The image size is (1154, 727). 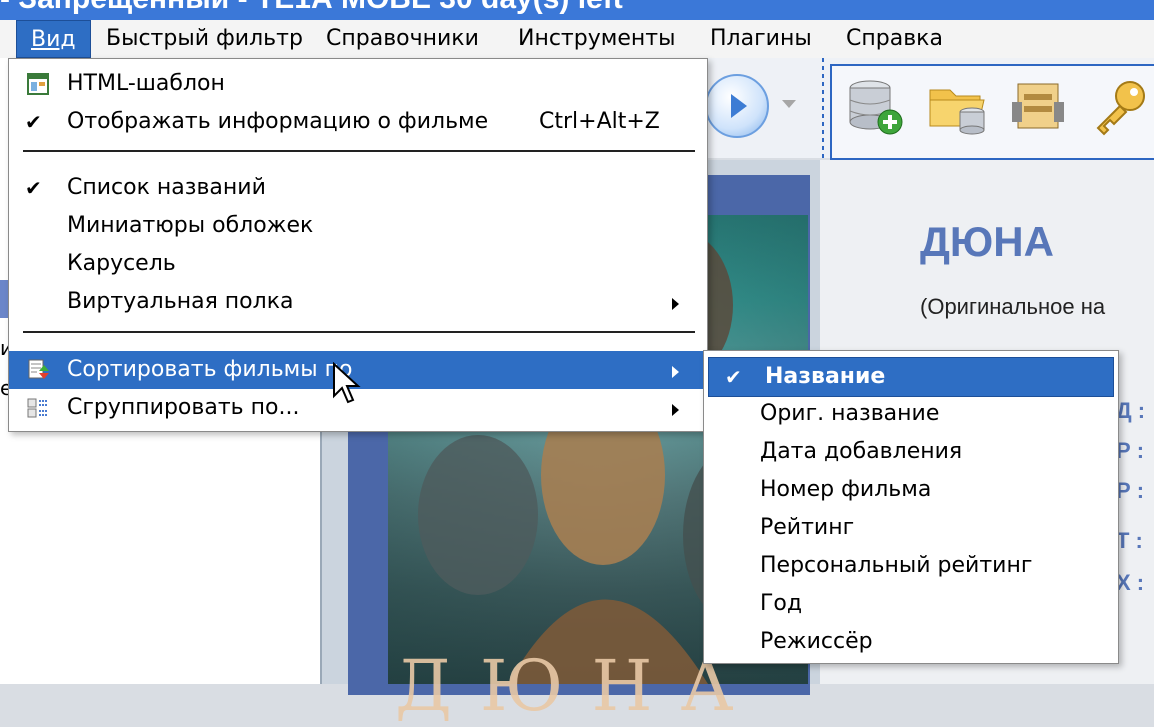 I want to click on menu-item-label: Отображать информацию о фильме, so click(x=278, y=121).